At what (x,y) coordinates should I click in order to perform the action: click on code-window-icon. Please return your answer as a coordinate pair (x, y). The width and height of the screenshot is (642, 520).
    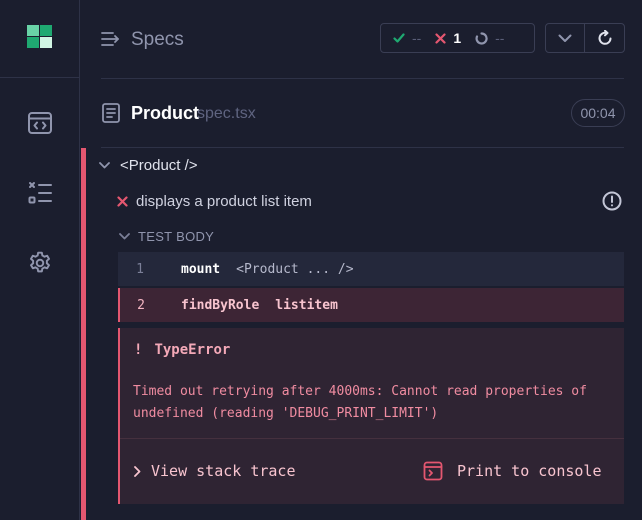
    Looking at the image, I should click on (40, 123).